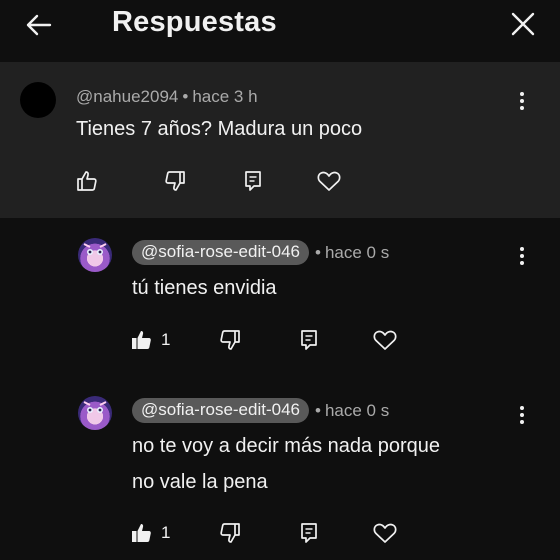  What do you see at coordinates (194, 22) in the screenshot?
I see `page-title: Respuestas` at bounding box center [194, 22].